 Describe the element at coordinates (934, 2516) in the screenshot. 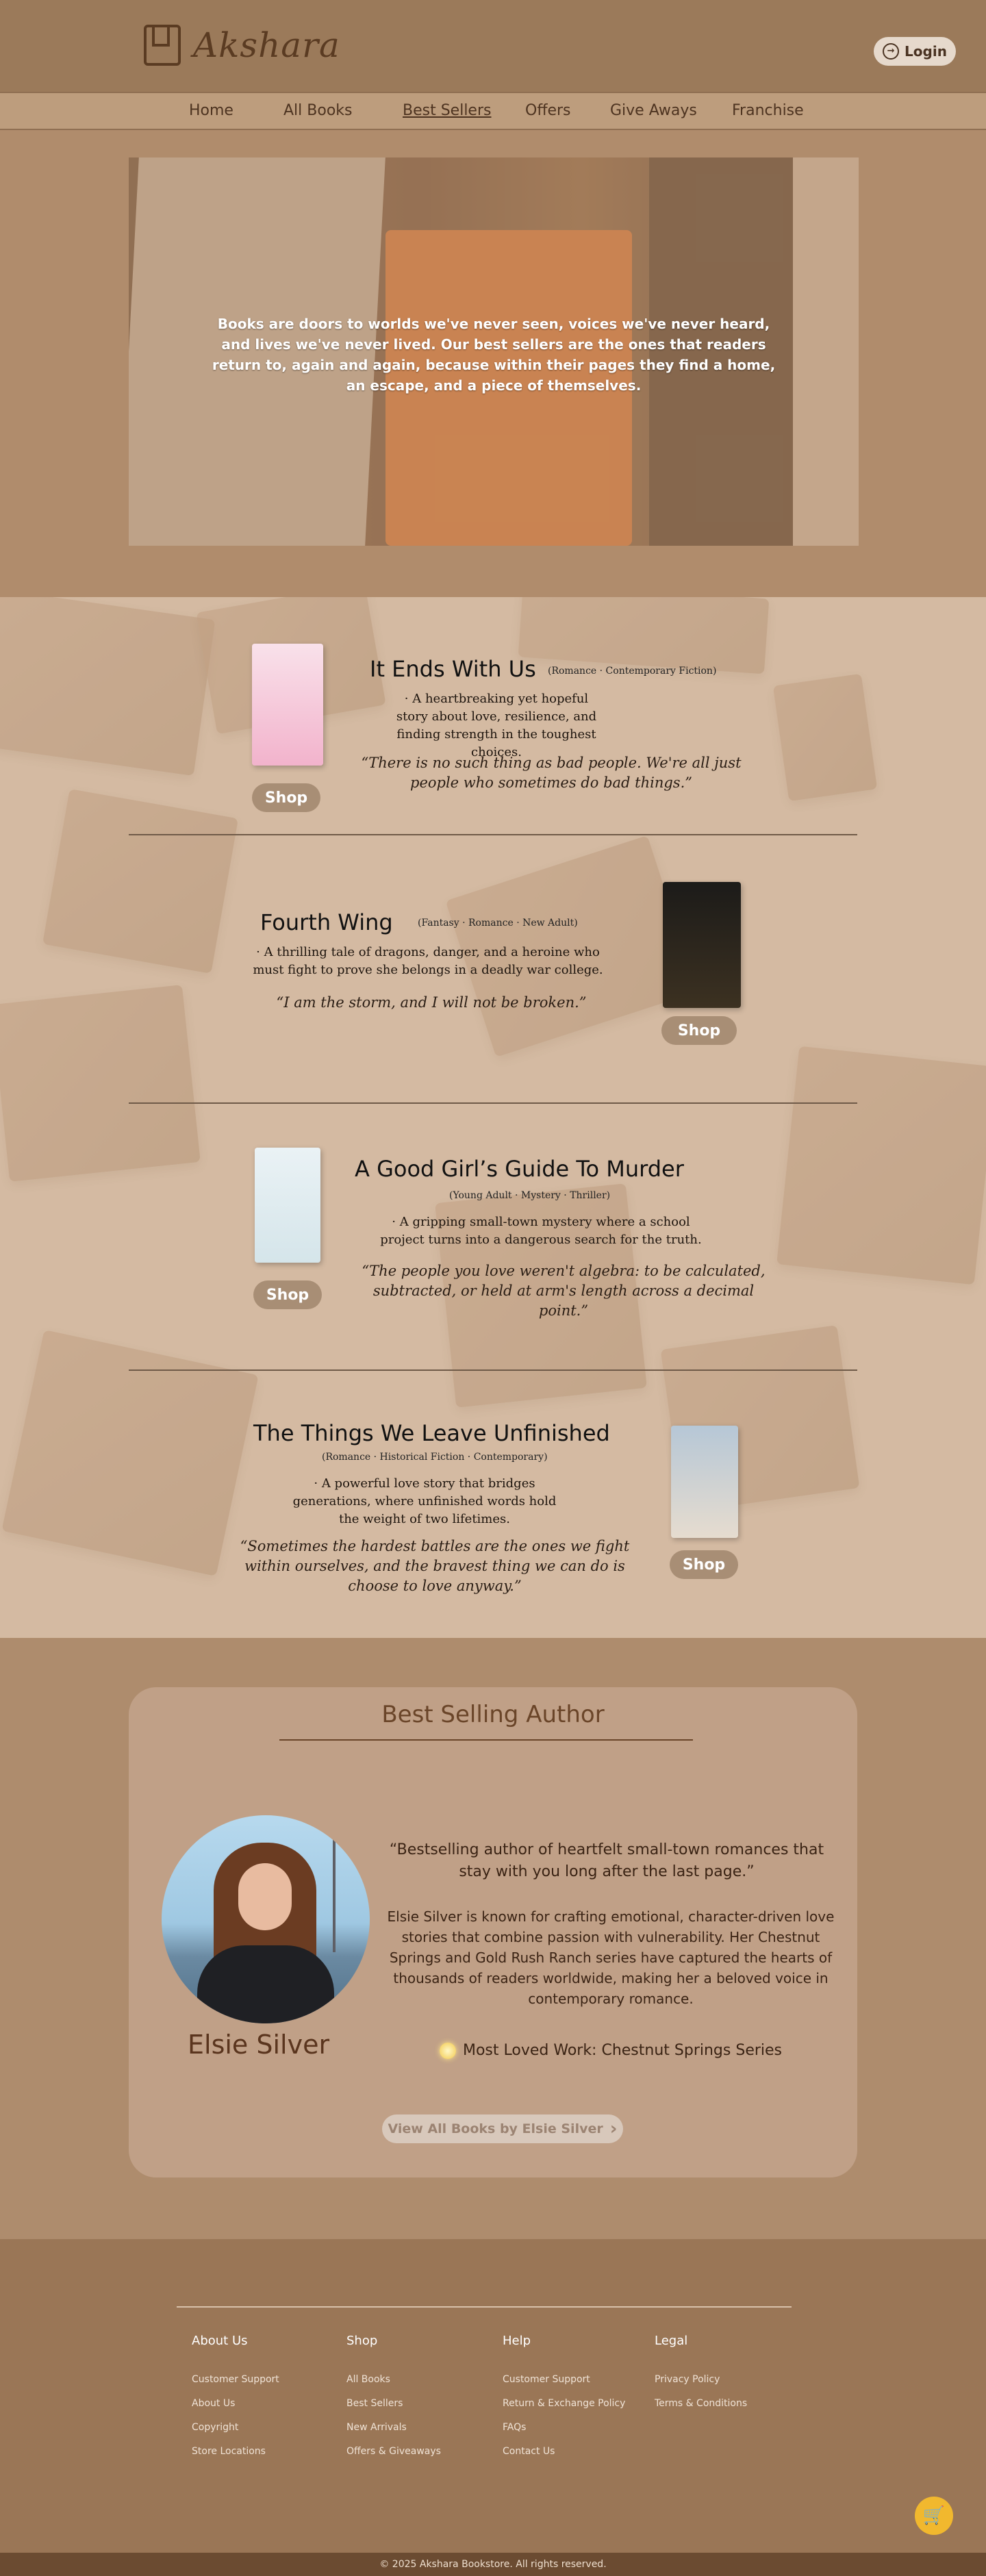

I see `cart-icon: 🛒` at that location.